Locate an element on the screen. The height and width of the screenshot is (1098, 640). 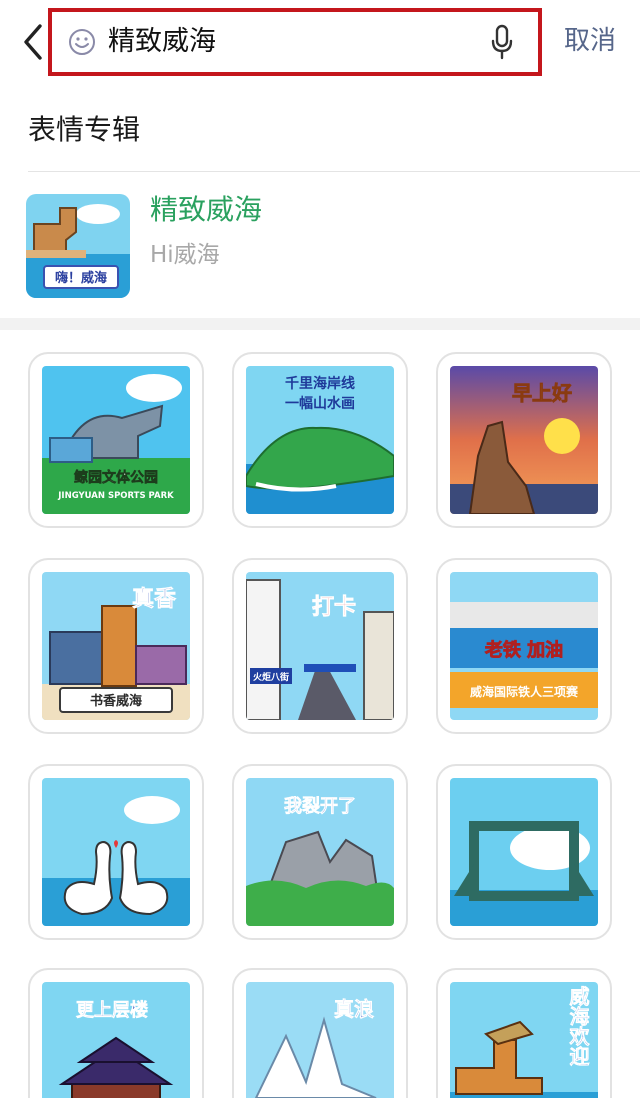
sticker-checkin-street: 打卡 火炬八街 is located at coordinates (320, 646).